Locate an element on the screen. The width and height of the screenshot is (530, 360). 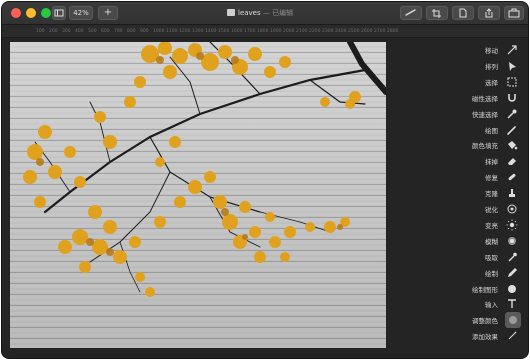
document-status: — 已编辑 is located at coordinates (278, 13).